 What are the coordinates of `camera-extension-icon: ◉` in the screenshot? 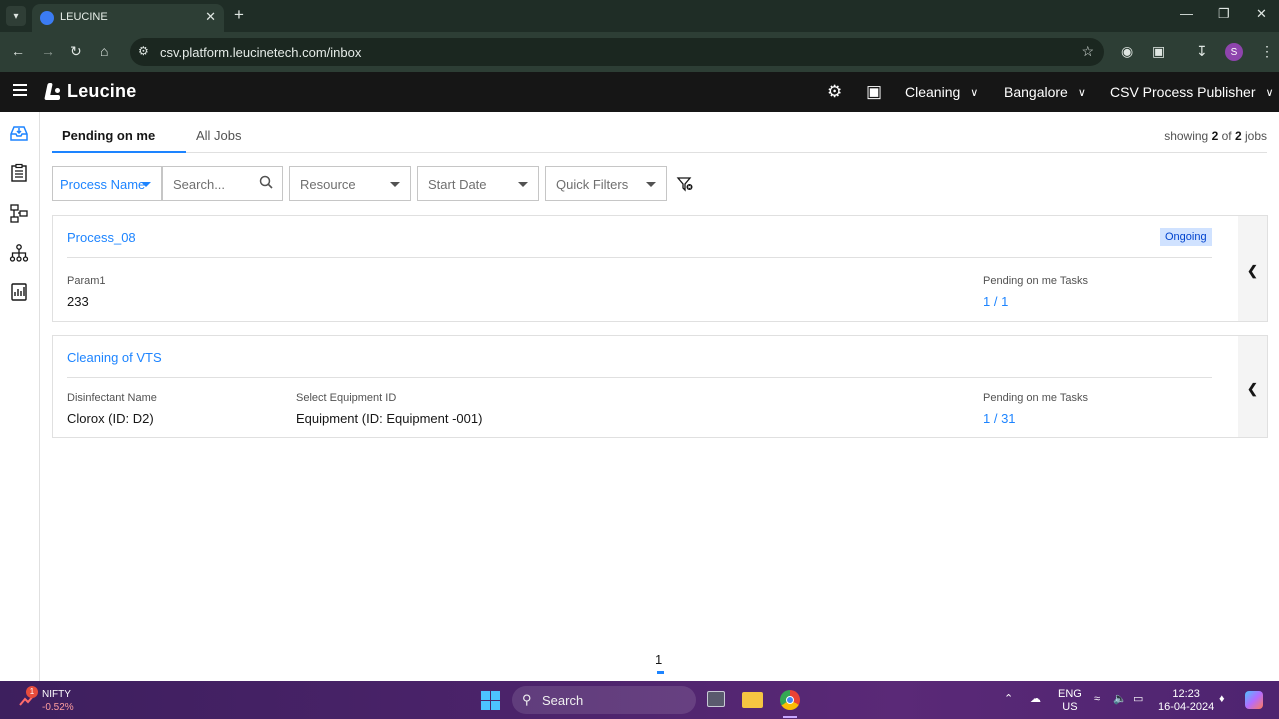 It's located at (1127, 51).